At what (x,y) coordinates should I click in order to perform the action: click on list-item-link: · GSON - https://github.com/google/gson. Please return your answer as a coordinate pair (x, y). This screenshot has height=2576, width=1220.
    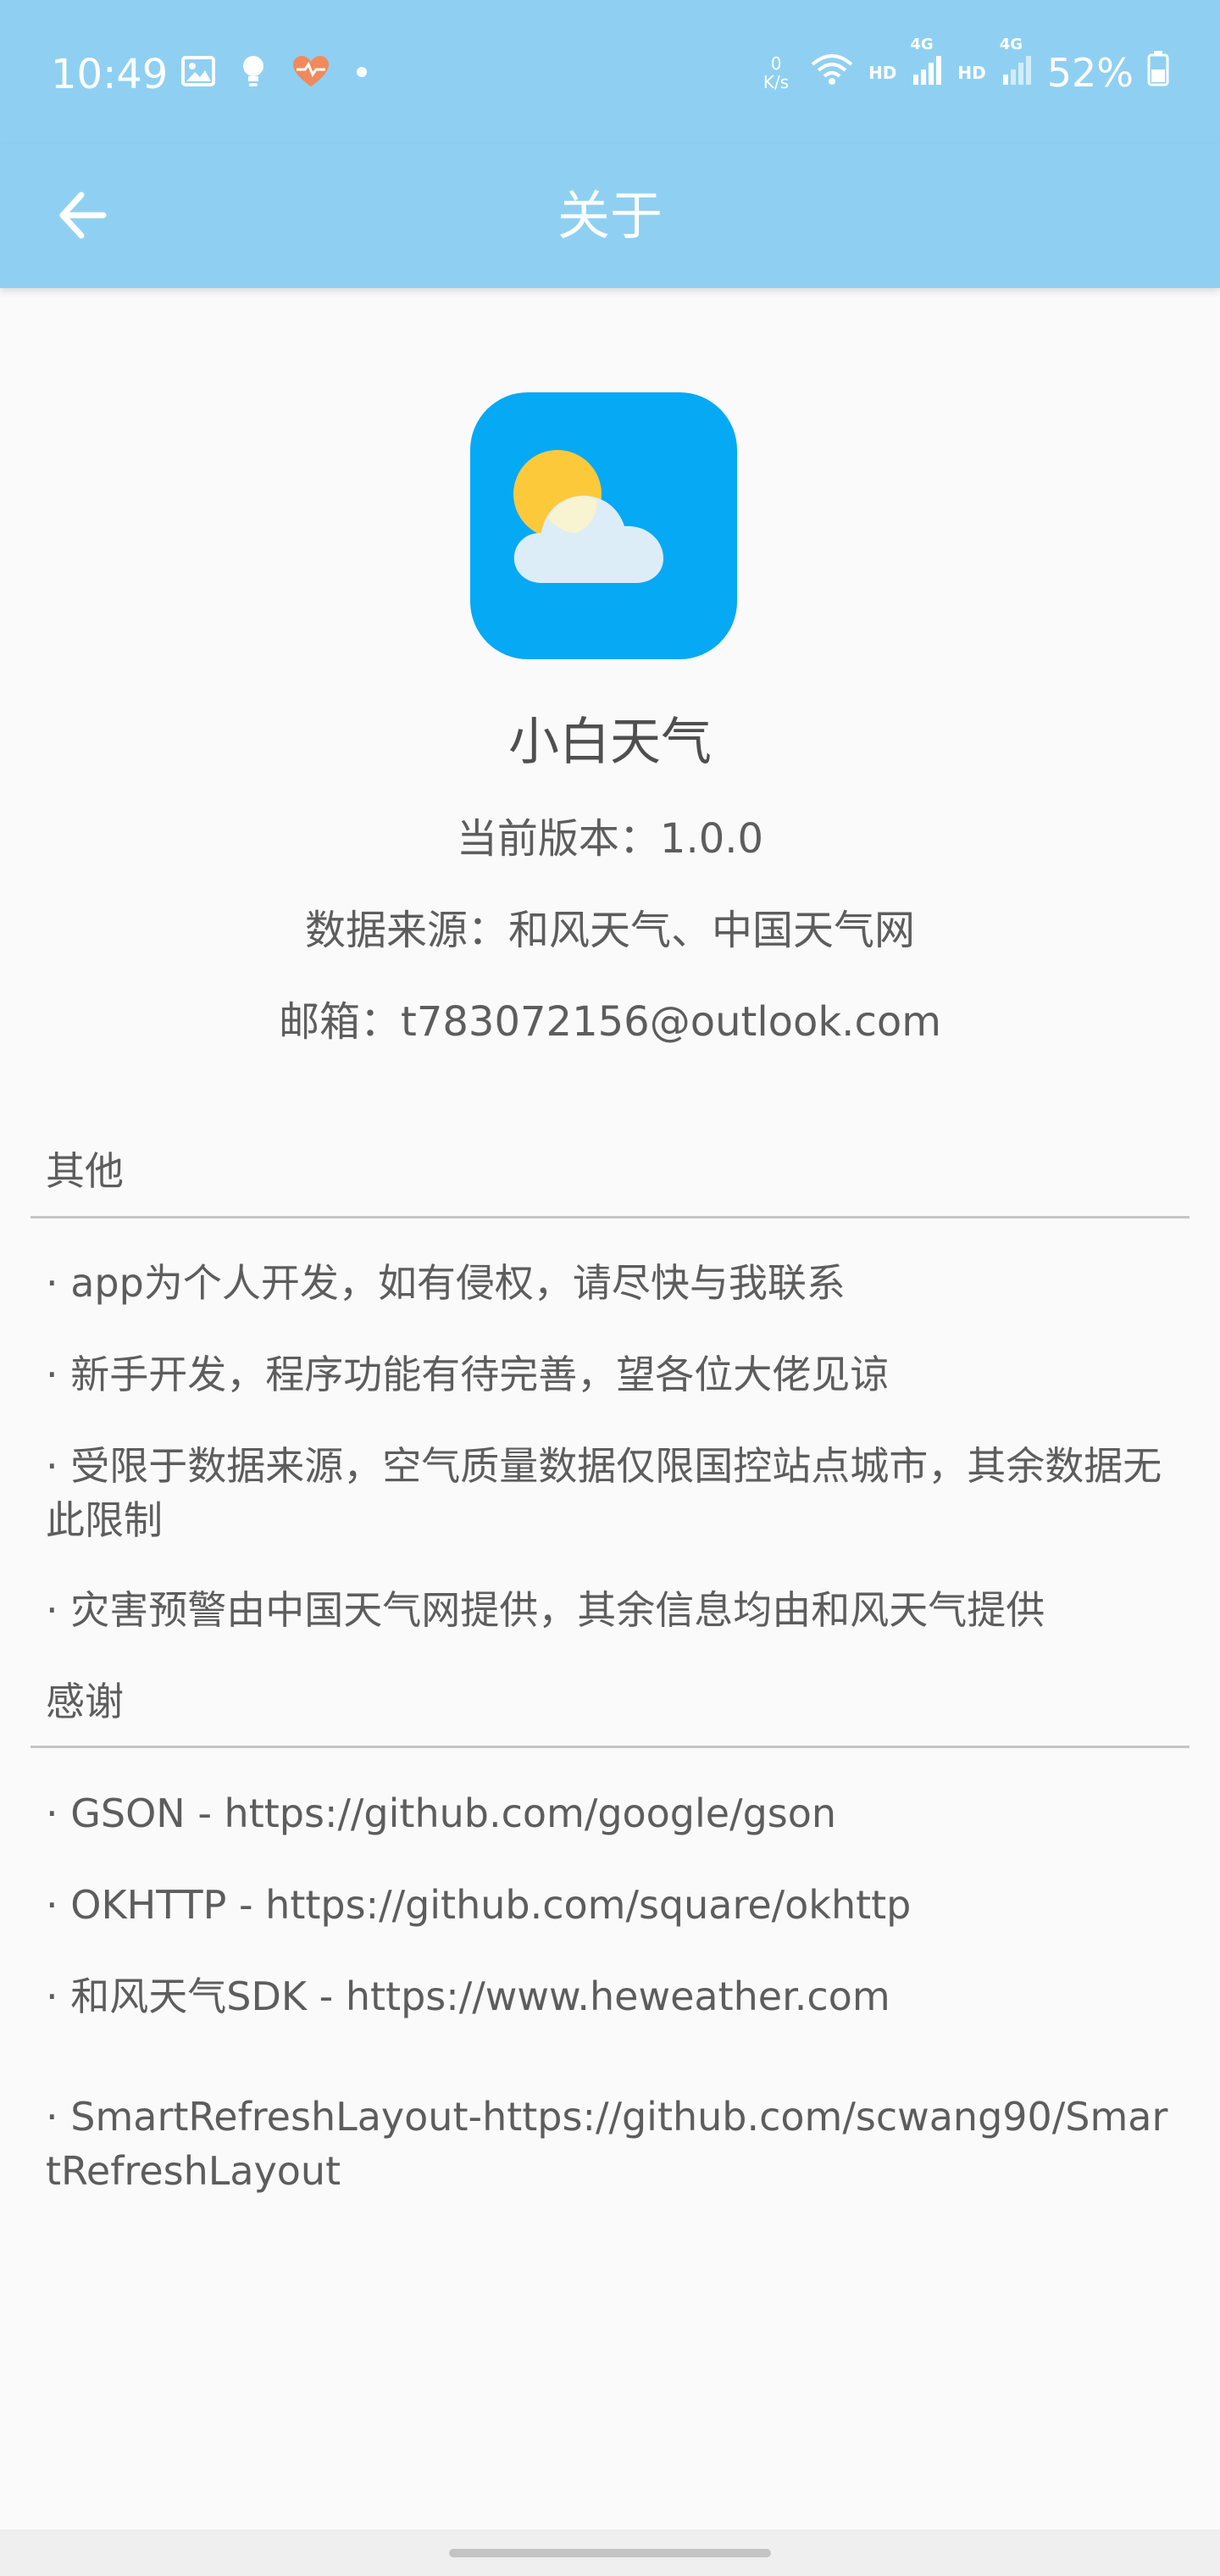
    Looking at the image, I should click on (609, 1813).